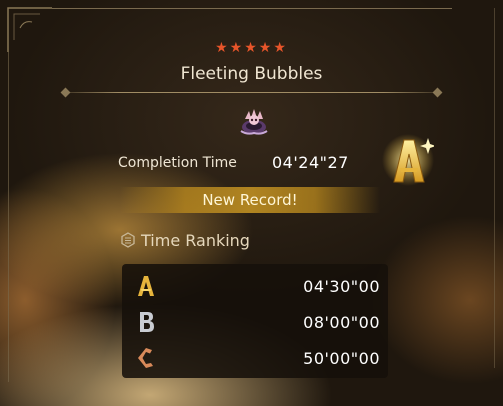 The height and width of the screenshot is (406, 503). Describe the element at coordinates (255, 358) in the screenshot. I see `rank-row-c: 50'00"00` at that location.